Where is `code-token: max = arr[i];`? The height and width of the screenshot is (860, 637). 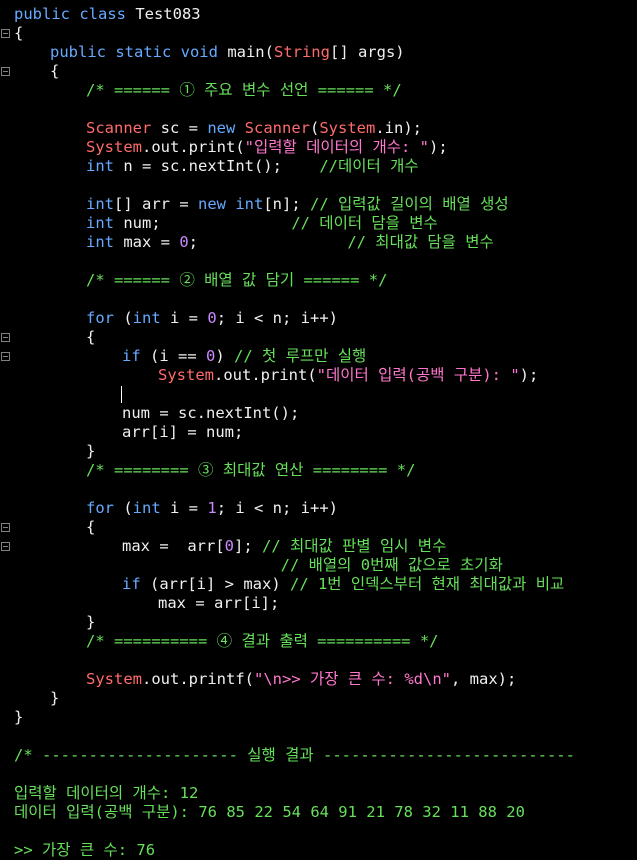 code-token: max = arr[i]; is located at coordinates (219, 603).